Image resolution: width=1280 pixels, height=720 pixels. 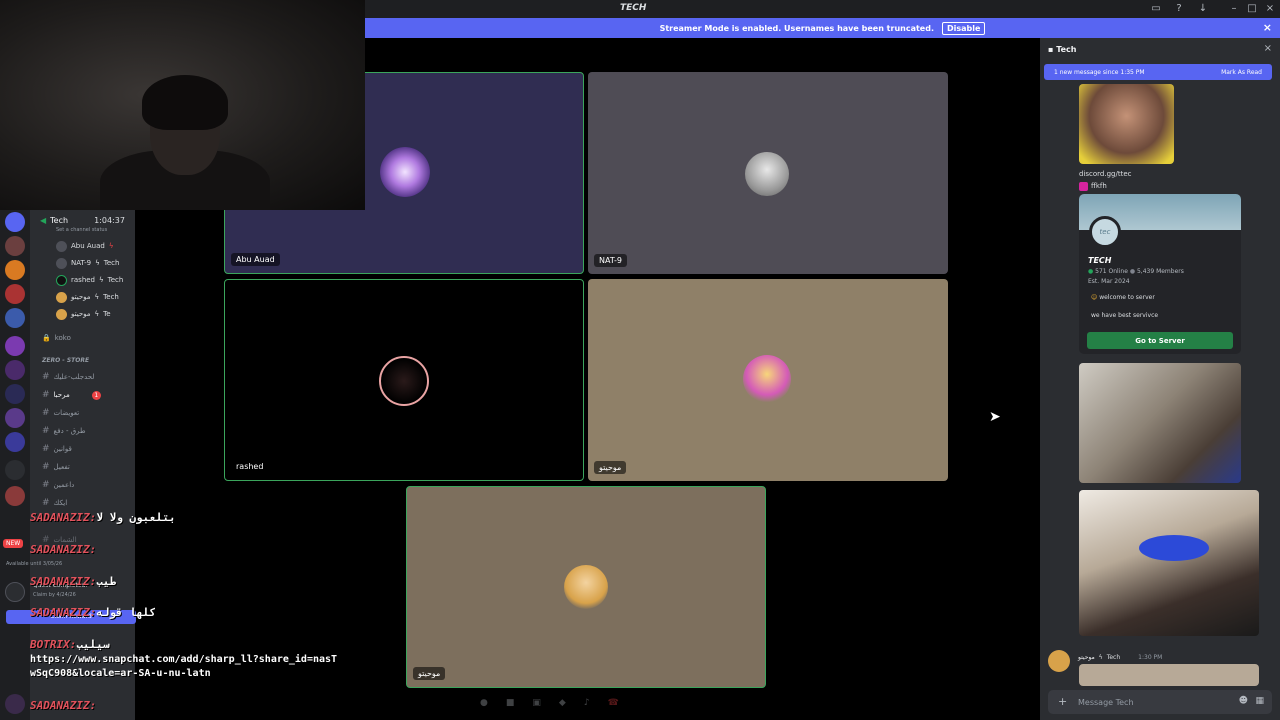 I want to click on apps-icon: ▦, so click(x=1259, y=701).